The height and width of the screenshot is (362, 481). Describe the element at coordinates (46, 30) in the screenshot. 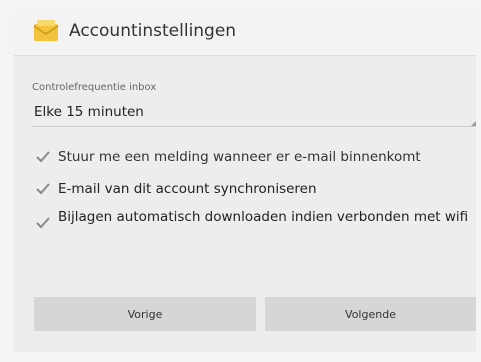

I see `email-app-icon` at that location.